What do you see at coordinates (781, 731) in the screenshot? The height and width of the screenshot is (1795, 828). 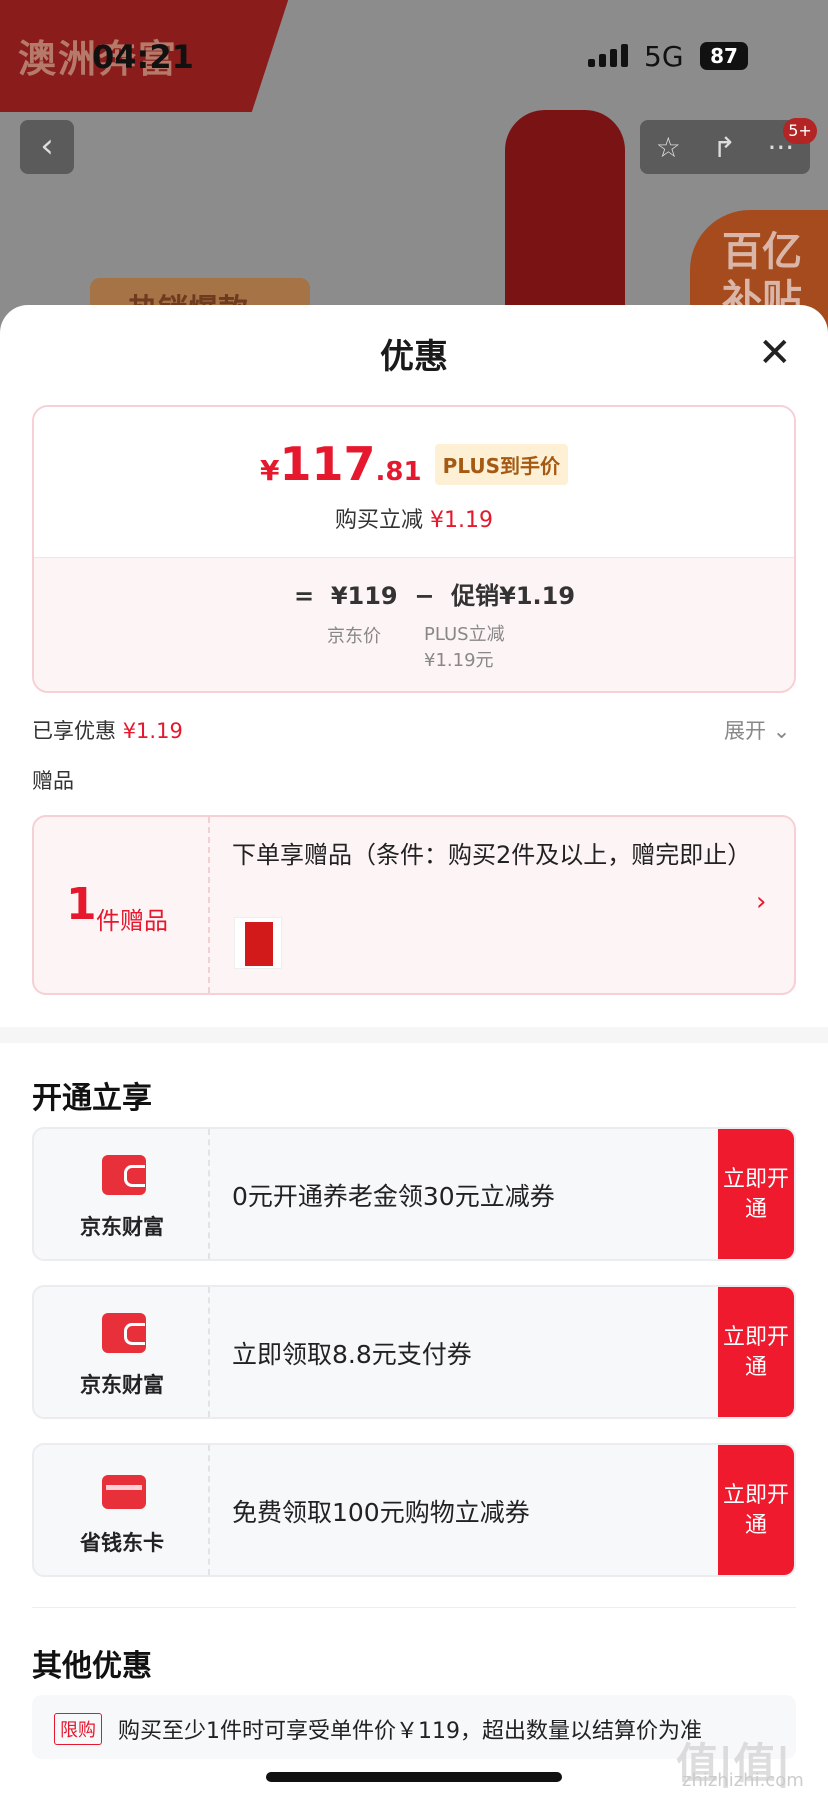 I see `chevron-down-icon: ⌄` at bounding box center [781, 731].